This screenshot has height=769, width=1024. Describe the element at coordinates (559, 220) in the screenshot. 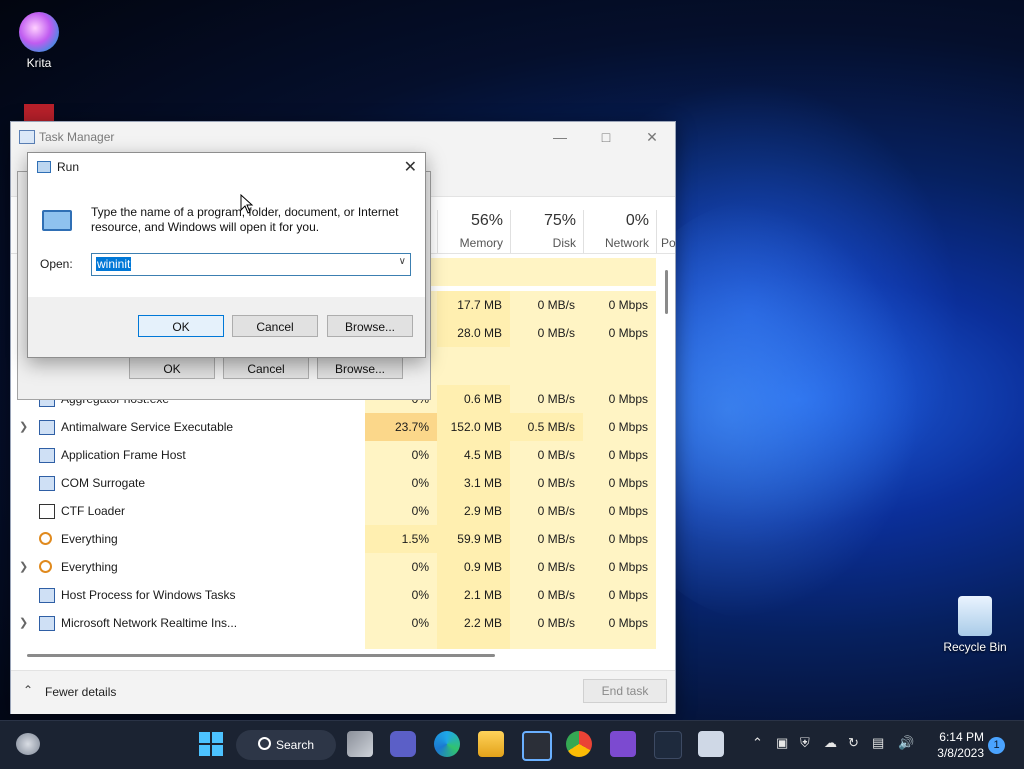

I see `disk-pct: 75%` at that location.